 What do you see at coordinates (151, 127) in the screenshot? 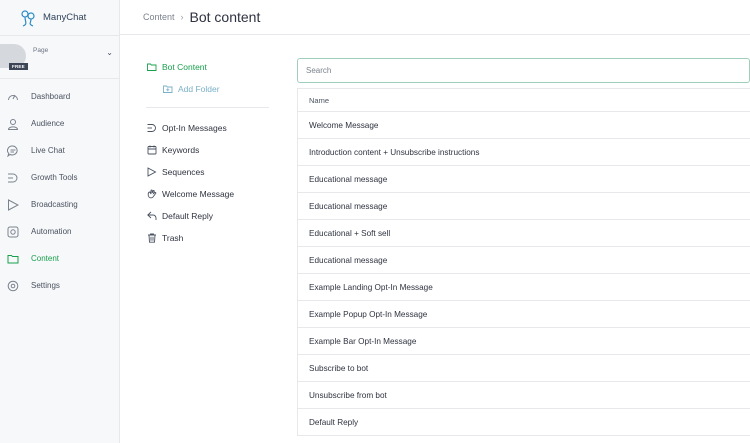
I see `optin-icon` at bounding box center [151, 127].